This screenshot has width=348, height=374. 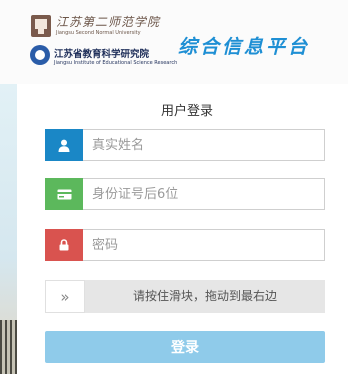 I want to click on jsnu-name-en: Jiangsu Second Normal University, so click(x=98, y=33).